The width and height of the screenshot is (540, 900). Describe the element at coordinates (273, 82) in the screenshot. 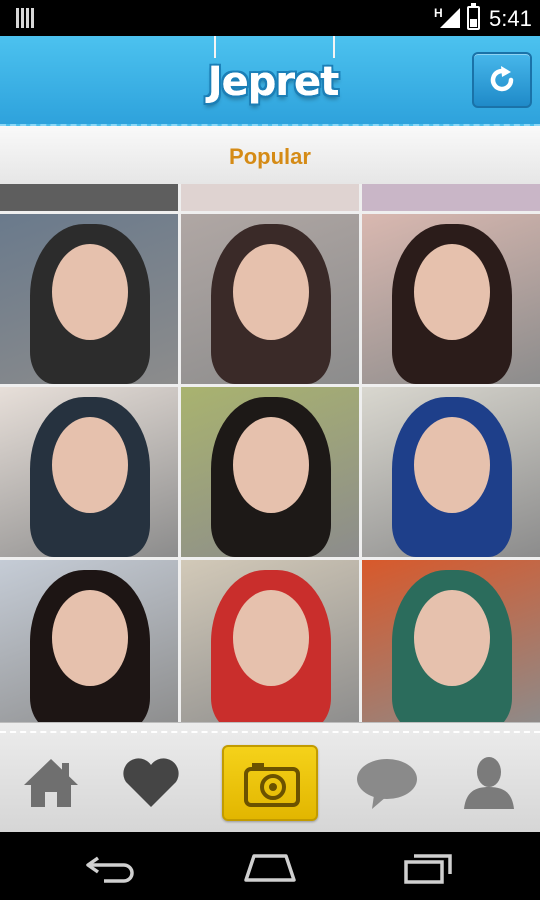

I see `app-logo: Jepret` at that location.